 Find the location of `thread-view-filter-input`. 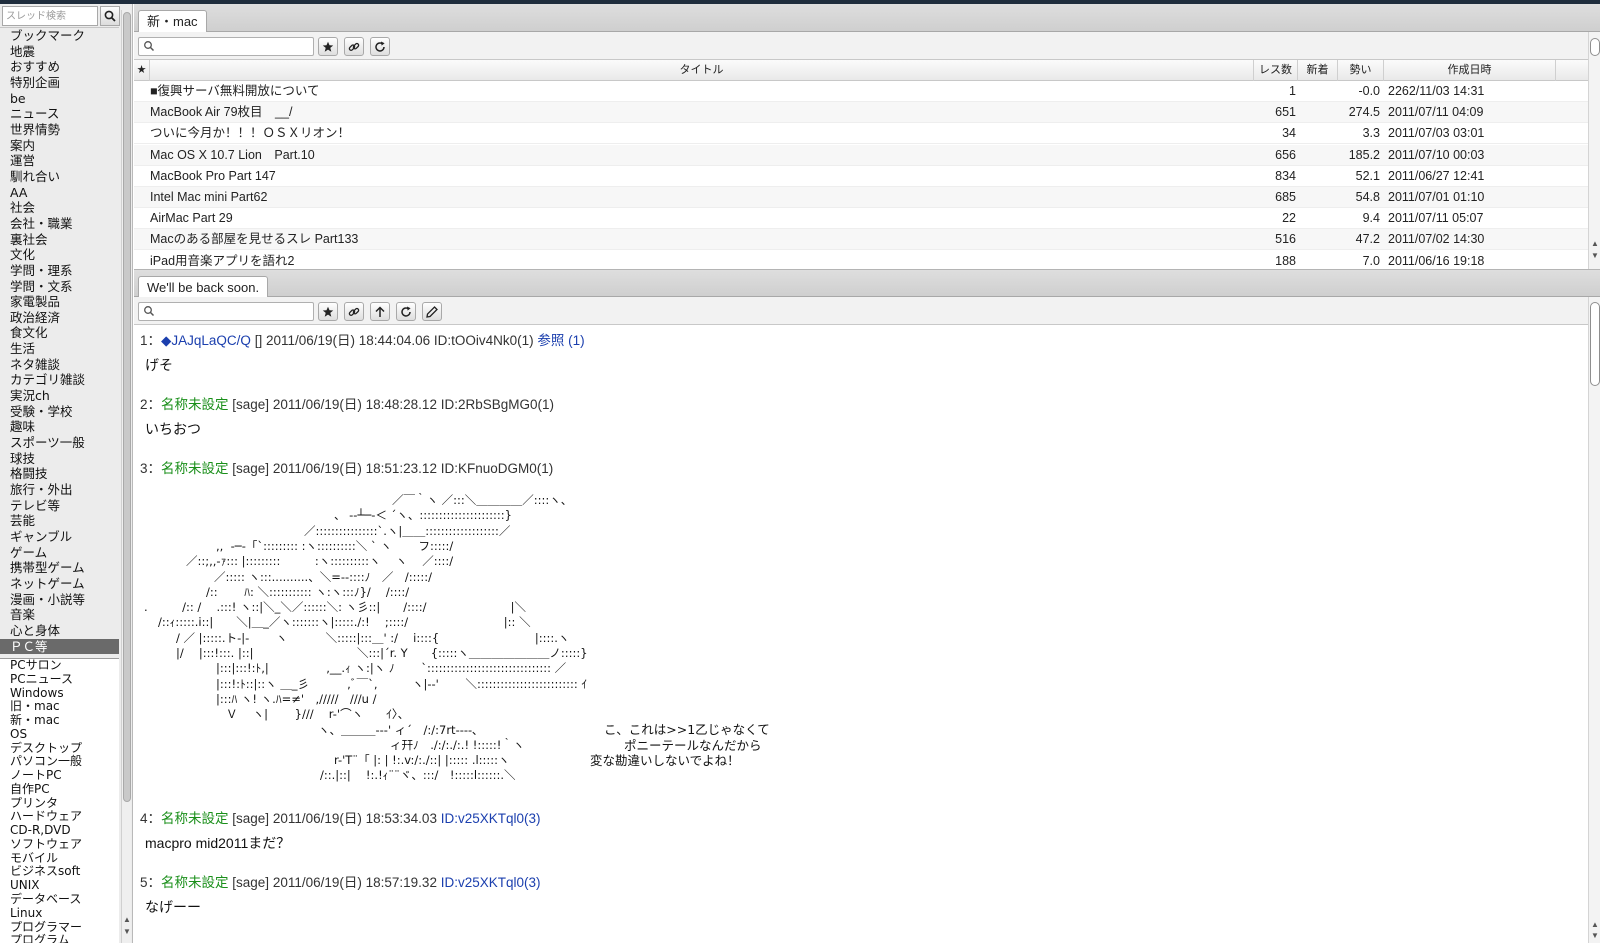

thread-view-filter-input is located at coordinates (226, 311).